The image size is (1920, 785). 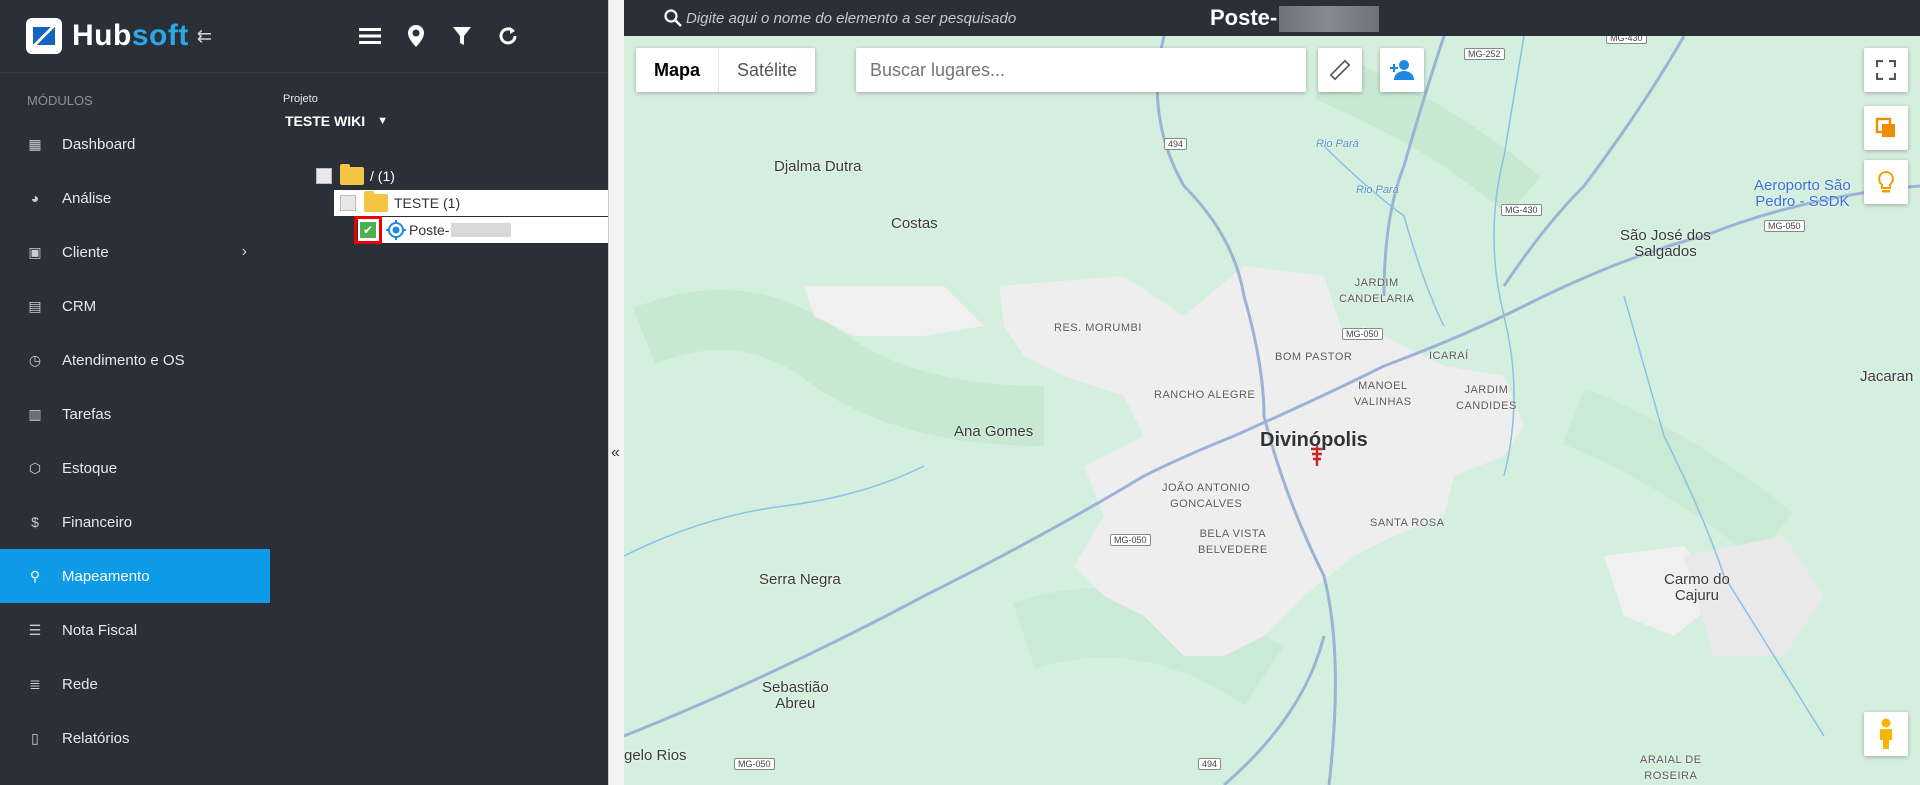 What do you see at coordinates (673, 18) in the screenshot?
I see `search-icon` at bounding box center [673, 18].